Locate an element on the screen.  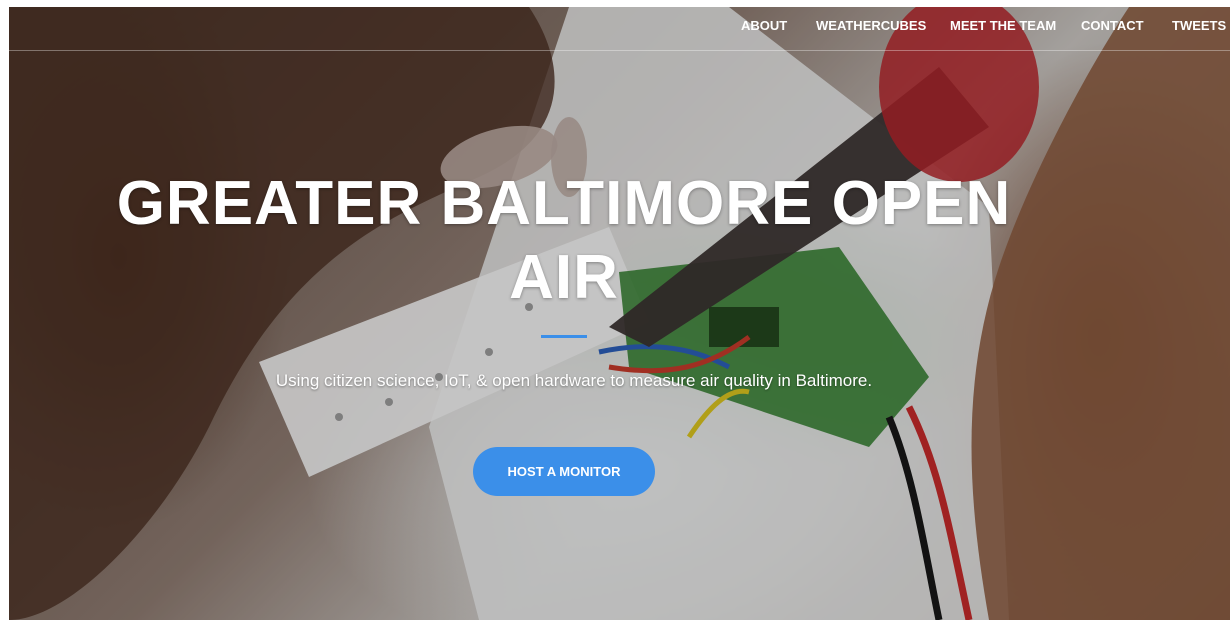
nav-item-tweets: TWEETS is located at coordinates (1199, 25).